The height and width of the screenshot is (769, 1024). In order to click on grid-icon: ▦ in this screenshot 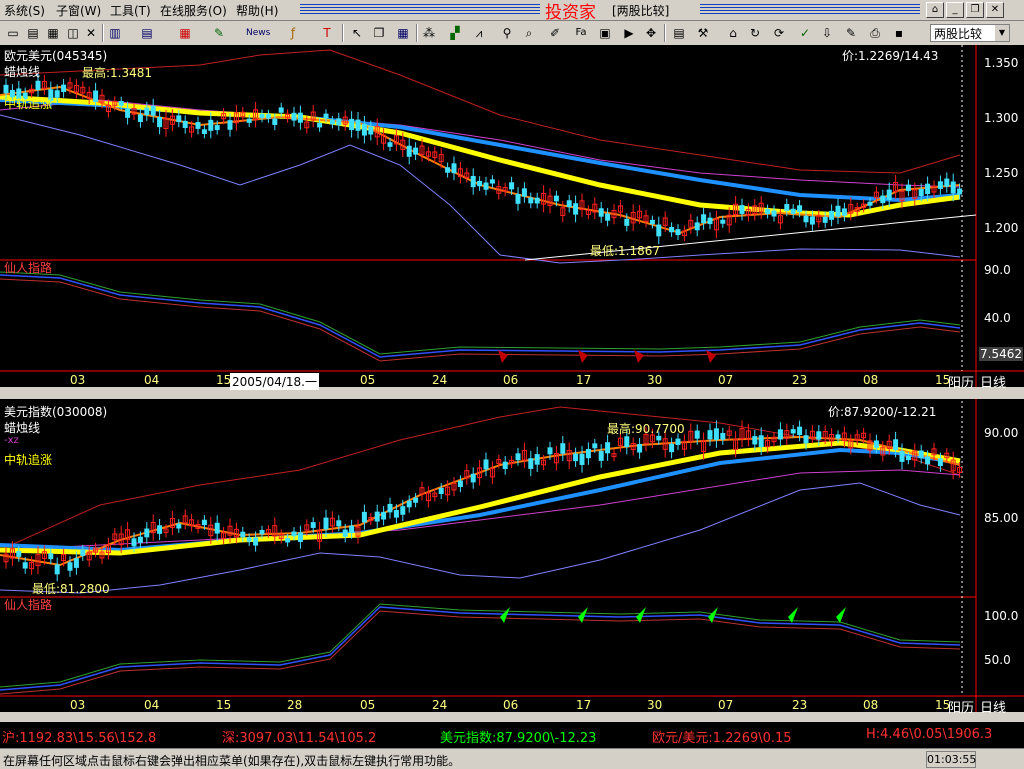, I will do `click(403, 33)`.